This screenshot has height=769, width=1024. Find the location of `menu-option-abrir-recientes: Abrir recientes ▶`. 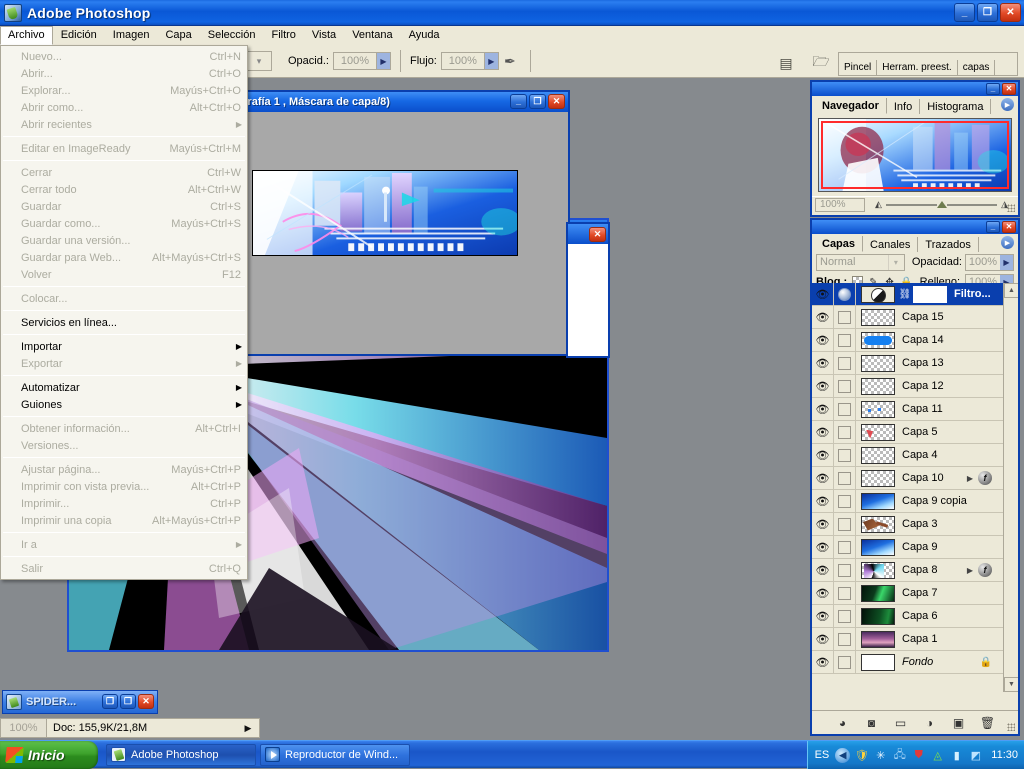

menu-option-abrir-recientes: Abrir recientes ▶ is located at coordinates (124, 124).